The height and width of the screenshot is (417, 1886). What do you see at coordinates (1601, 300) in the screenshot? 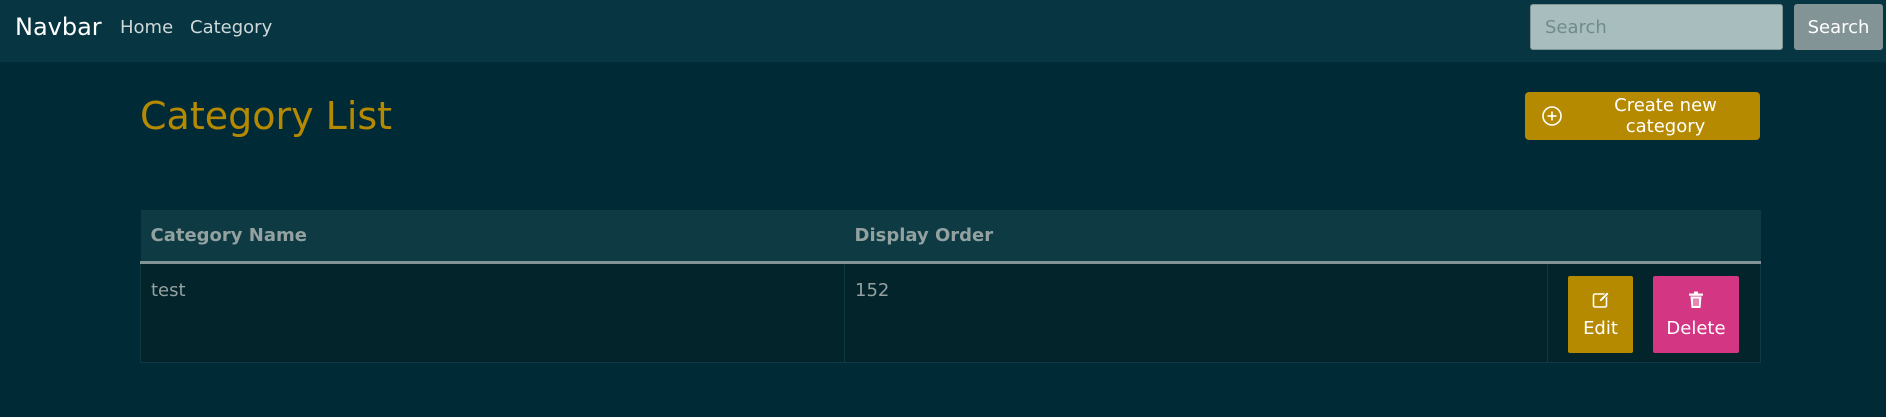
I see `edit-icon` at bounding box center [1601, 300].